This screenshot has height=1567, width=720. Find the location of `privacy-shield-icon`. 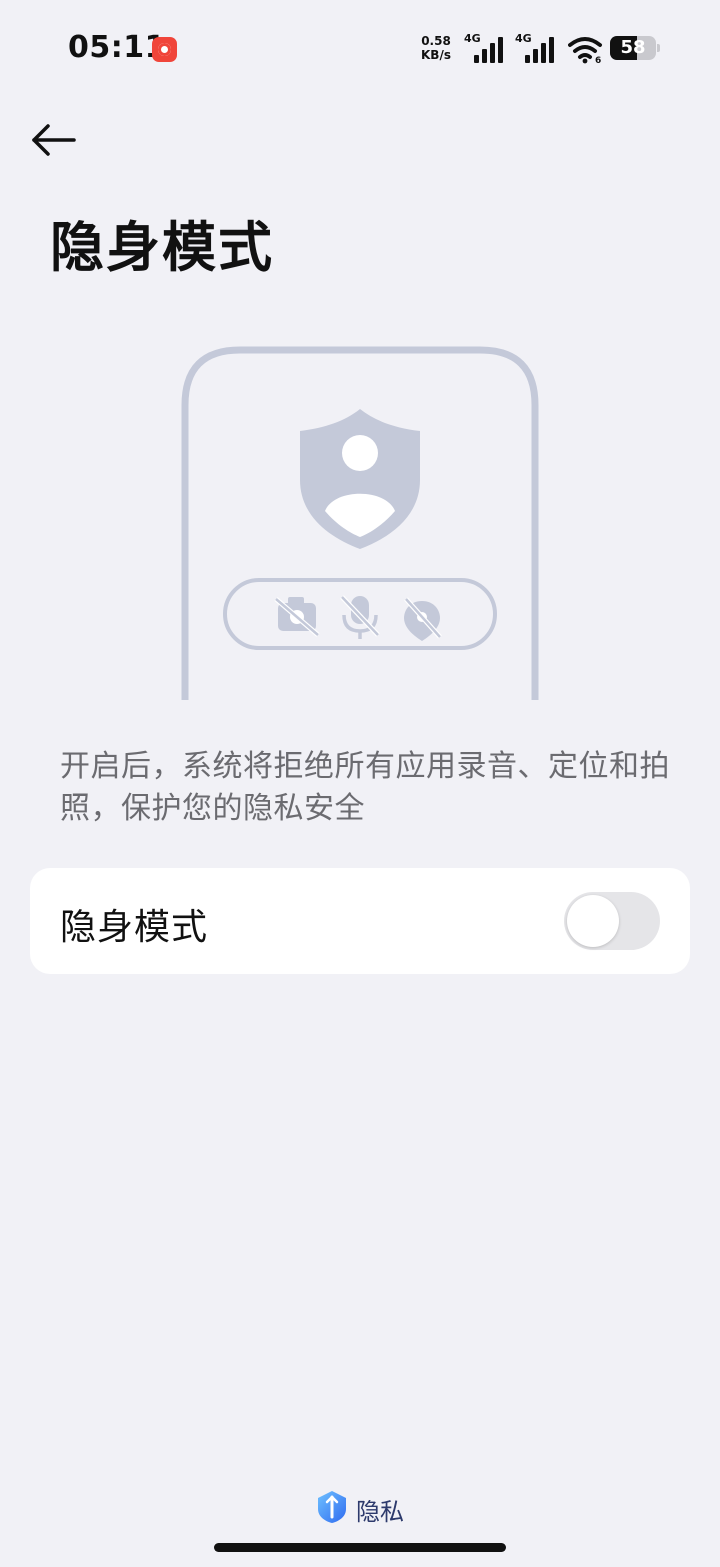

privacy-shield-icon is located at coordinates (332, 1507).